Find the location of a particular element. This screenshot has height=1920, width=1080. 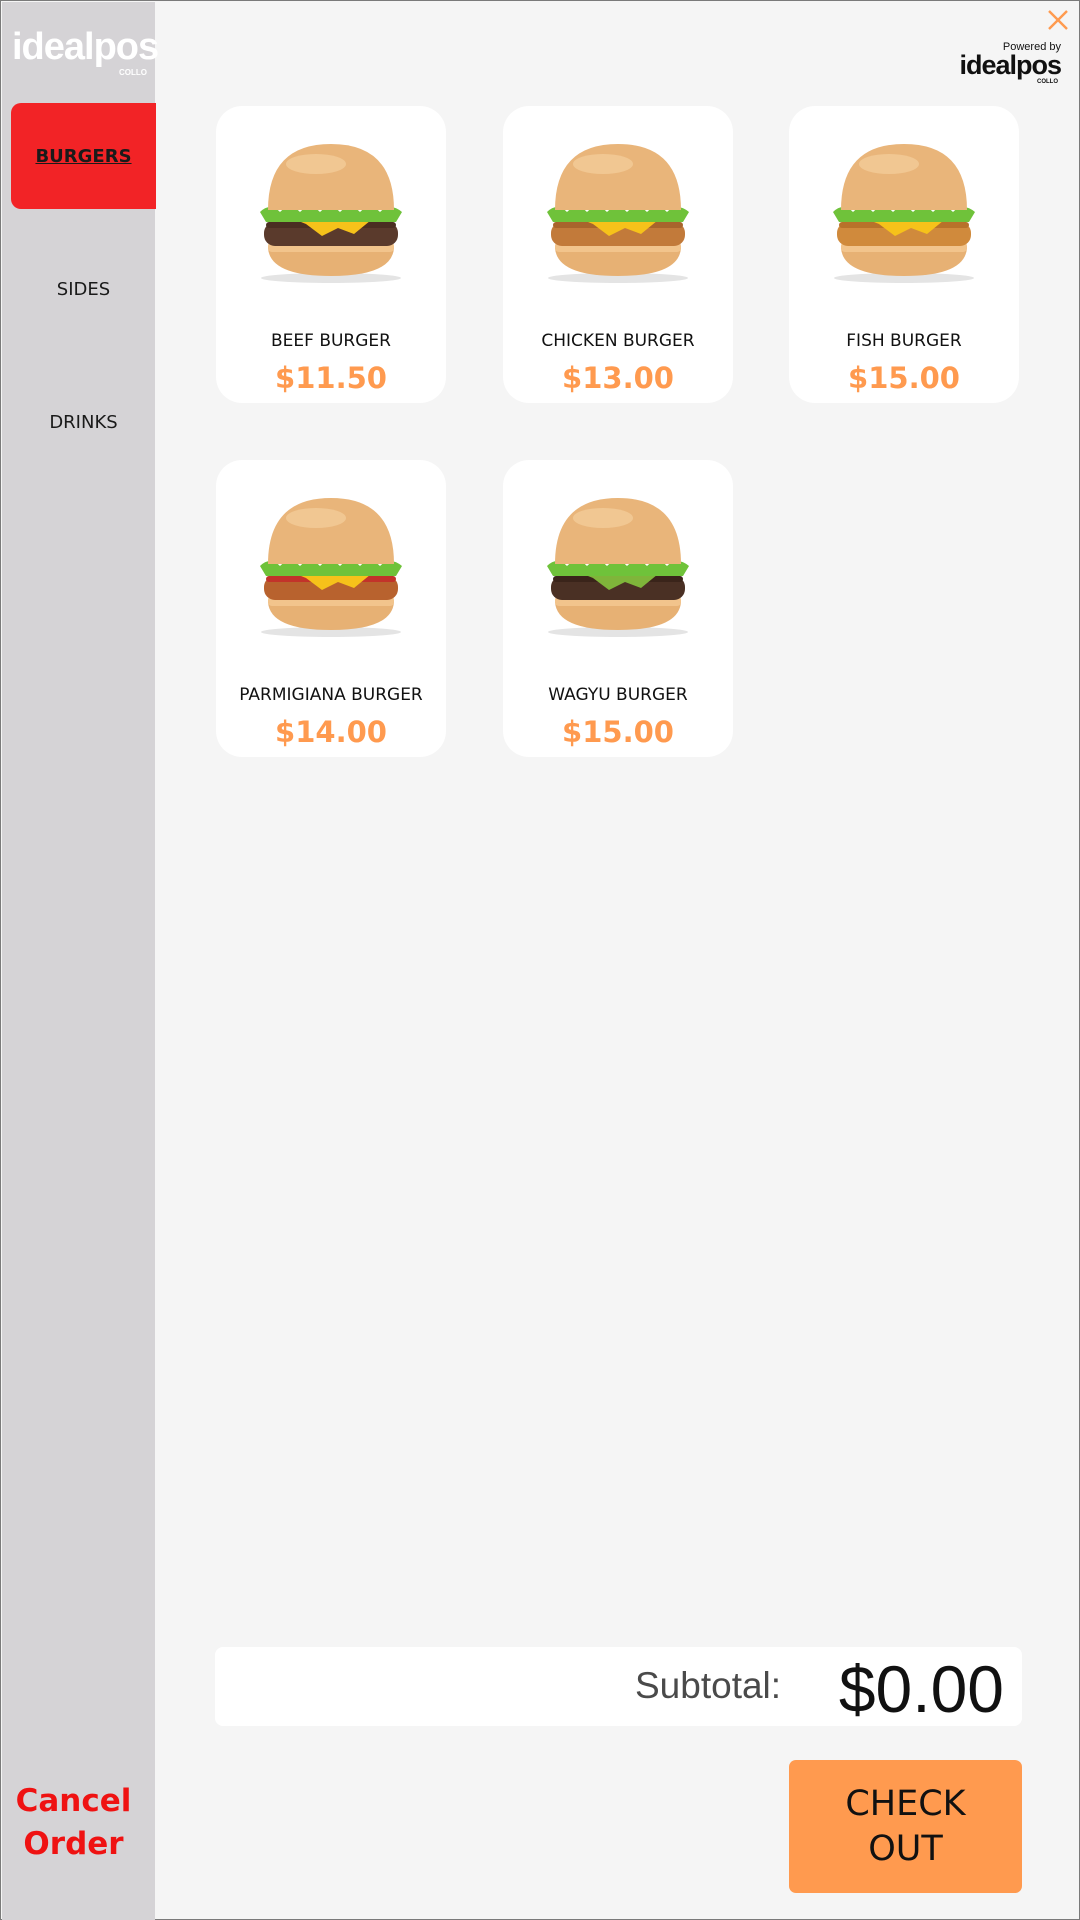

cancel-order-line1: Cancel is located at coordinates (73, 1801).